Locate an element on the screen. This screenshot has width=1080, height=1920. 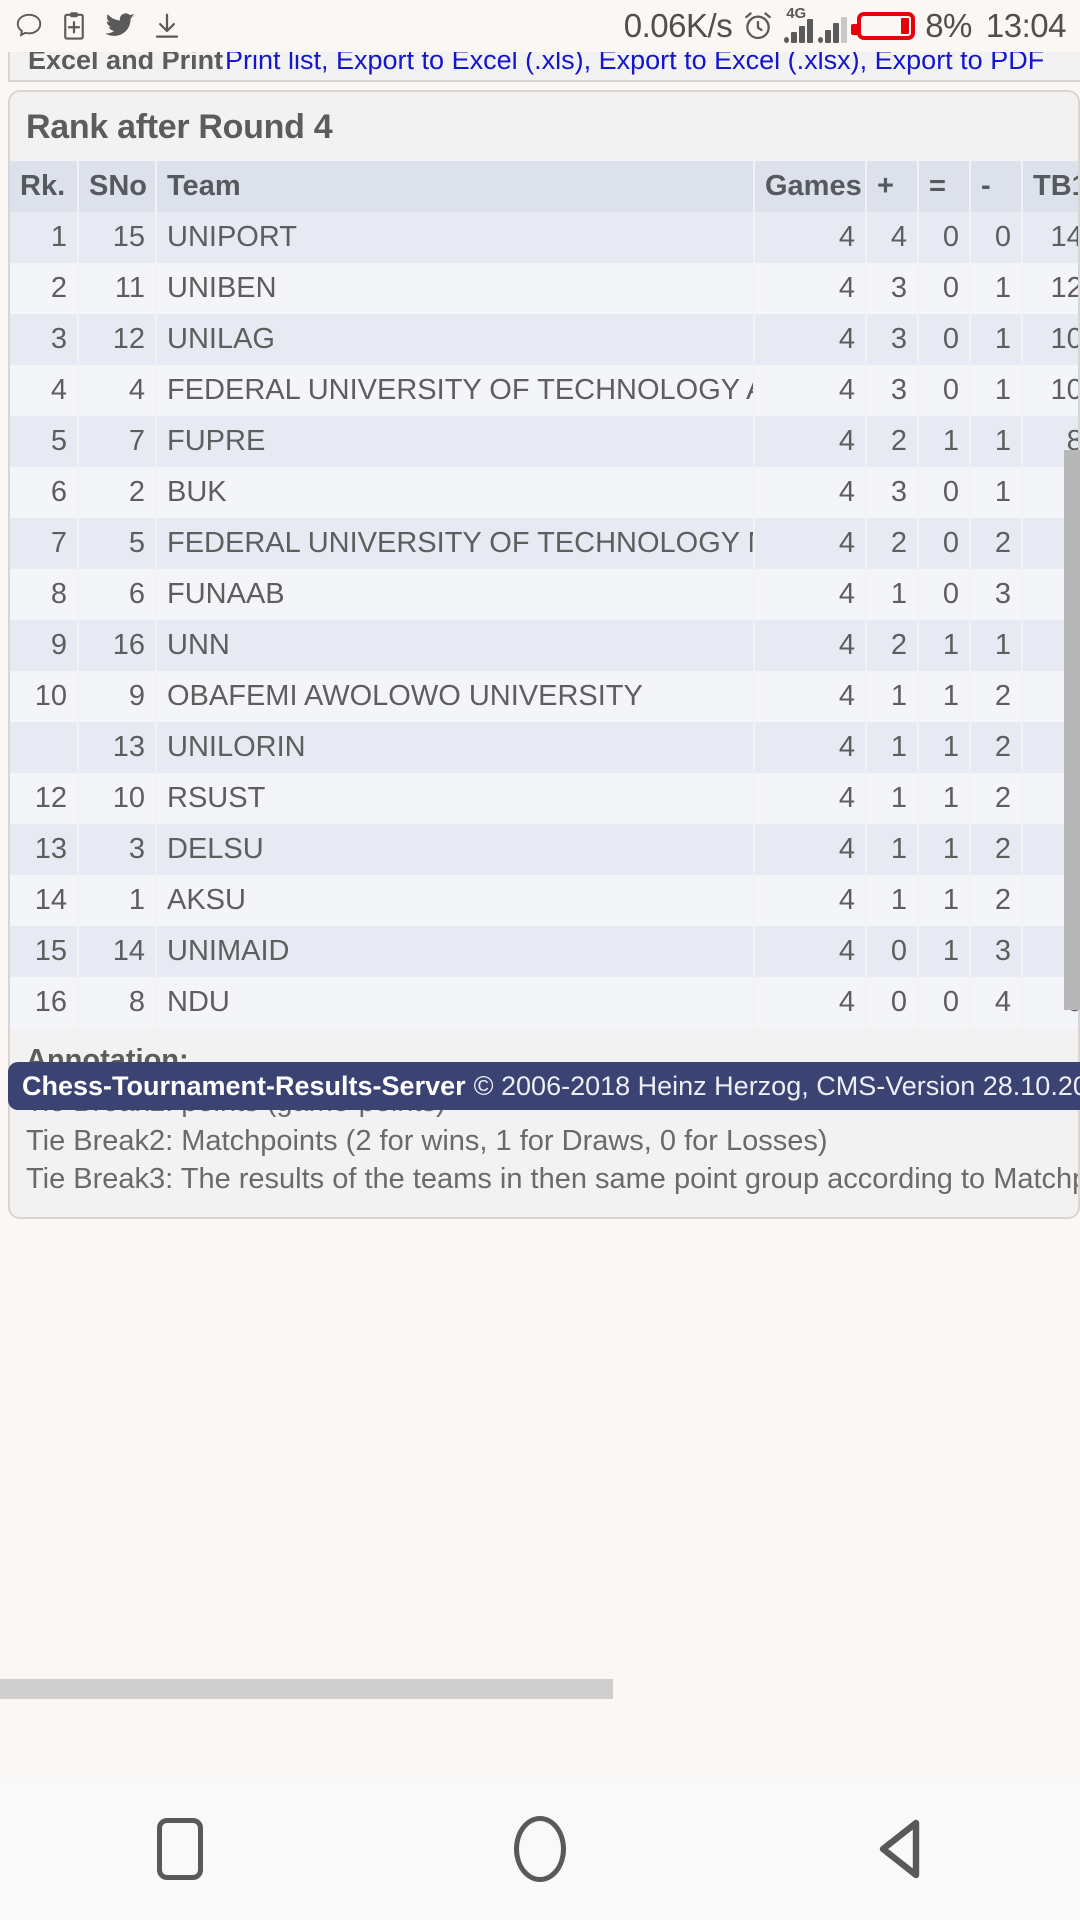
table-row: 1210RSUST41125,0 is located at coordinates (544, 798).